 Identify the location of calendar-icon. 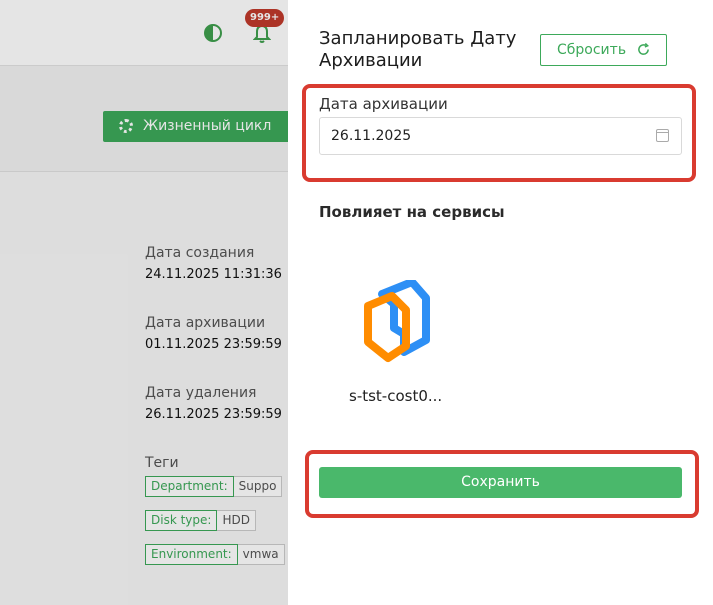
(662, 135).